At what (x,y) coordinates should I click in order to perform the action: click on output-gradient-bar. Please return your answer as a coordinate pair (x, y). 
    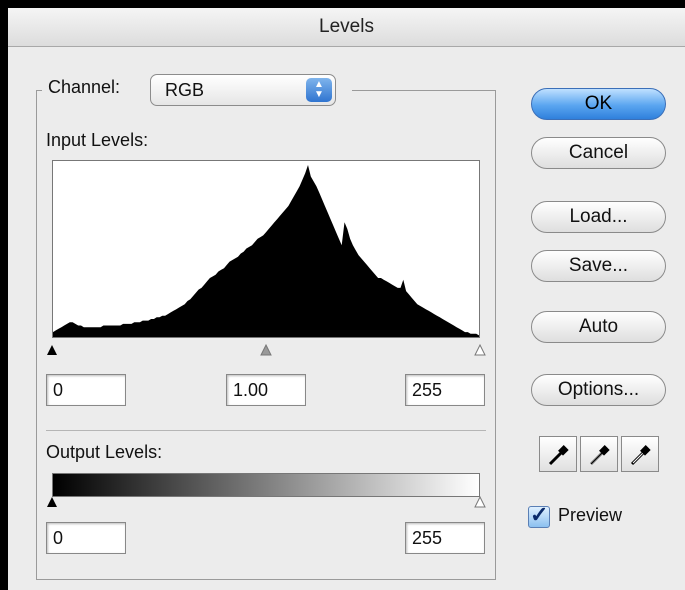
    Looking at the image, I should click on (266, 485).